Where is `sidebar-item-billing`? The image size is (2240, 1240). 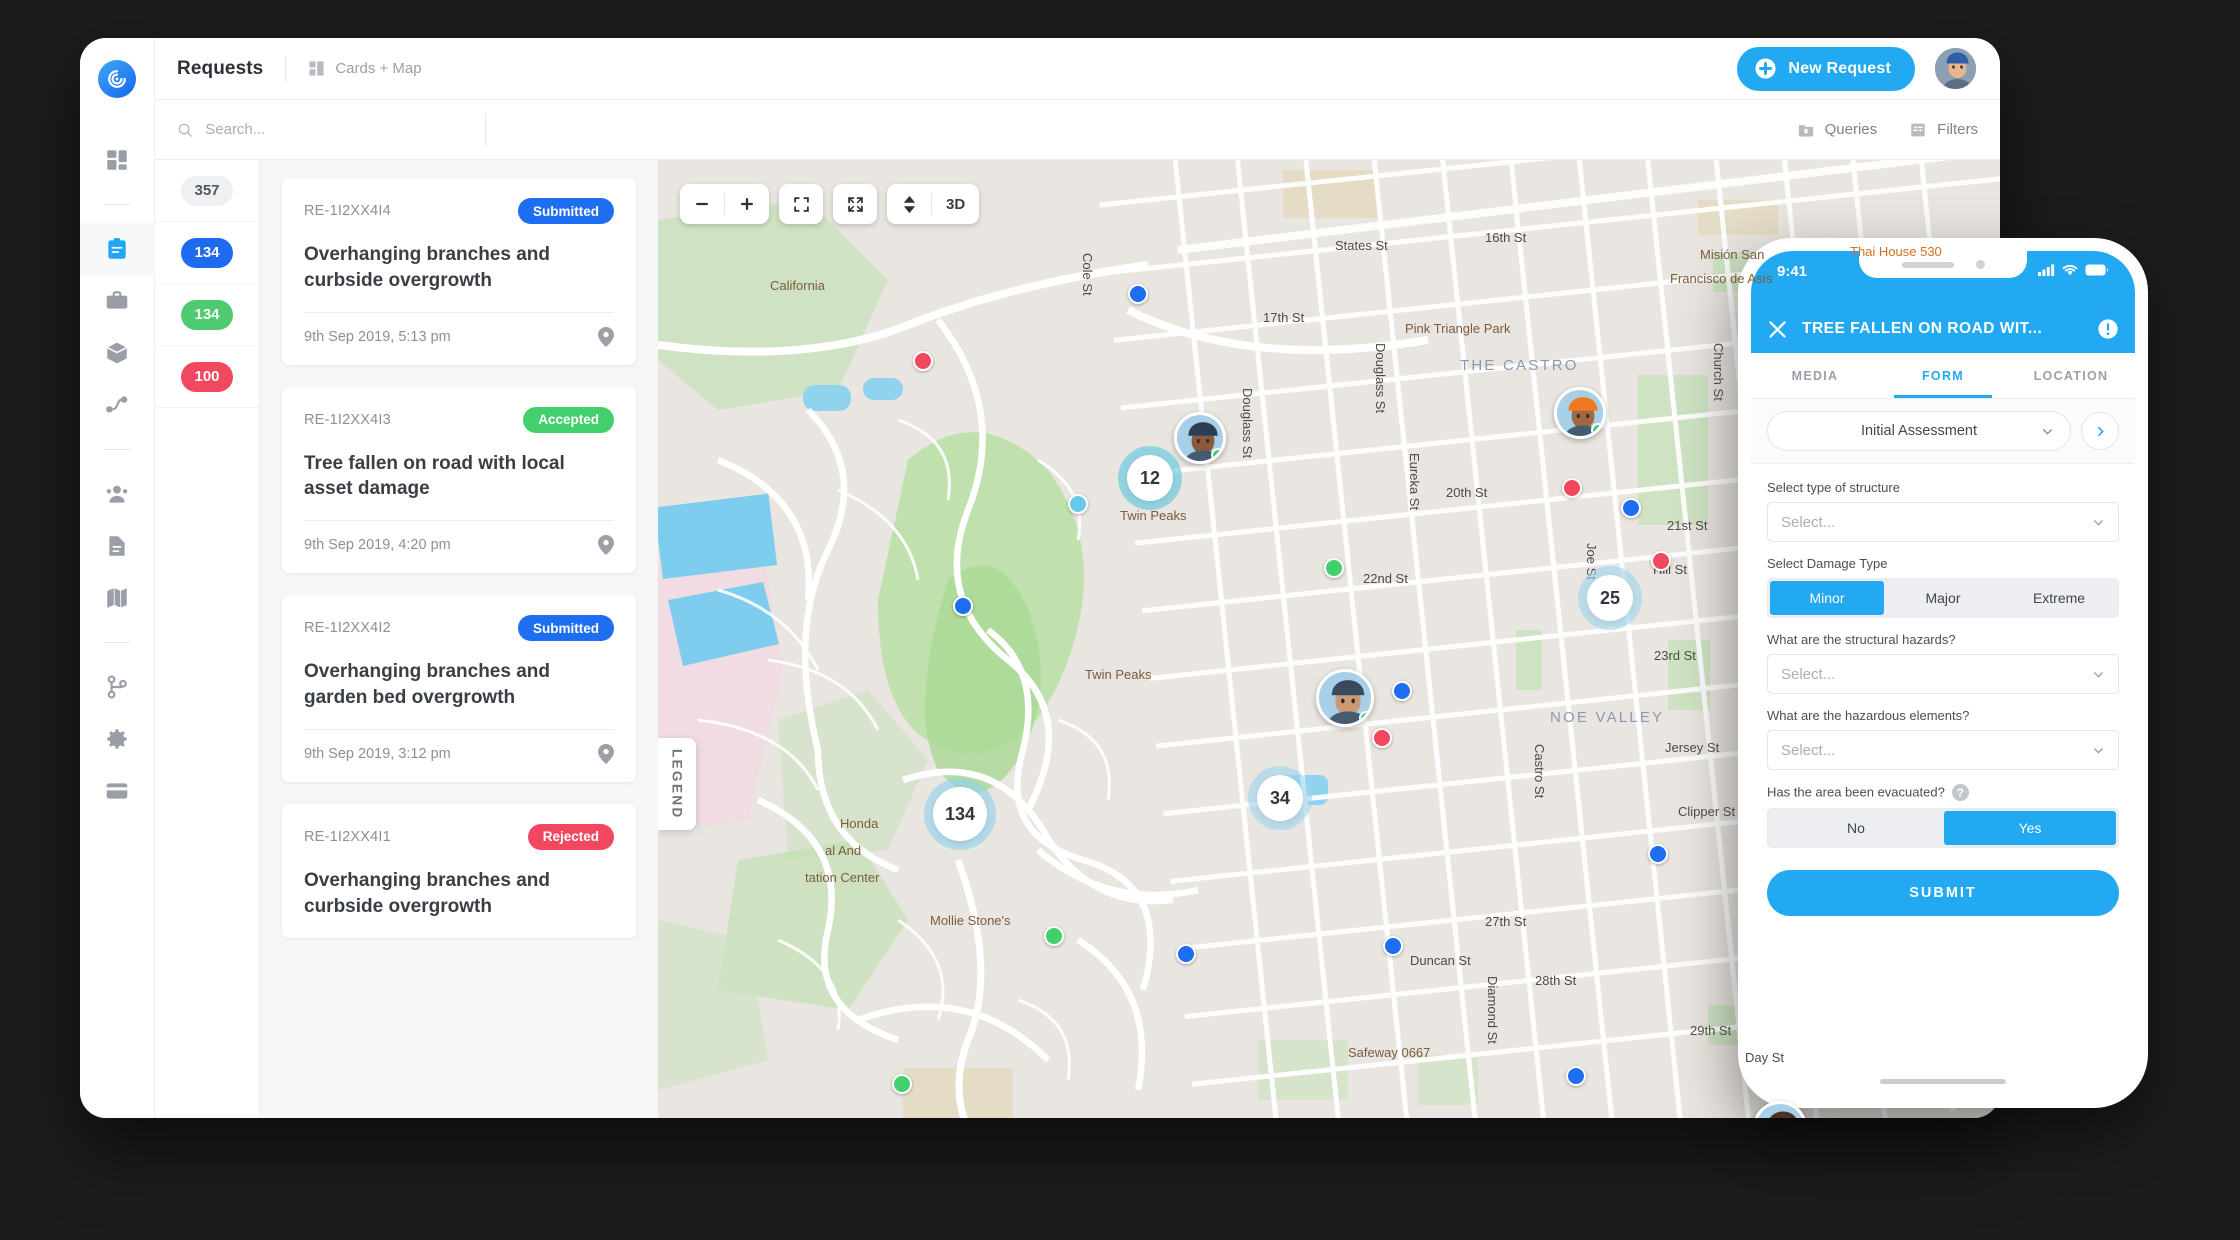
sidebar-item-billing is located at coordinates (117, 791).